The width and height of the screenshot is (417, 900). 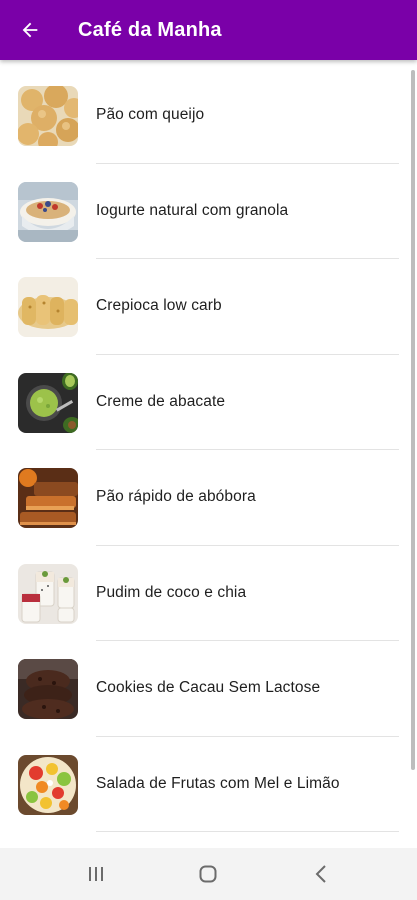 I want to click on cocoa-cookies-thumbnail, so click(x=48, y=689).